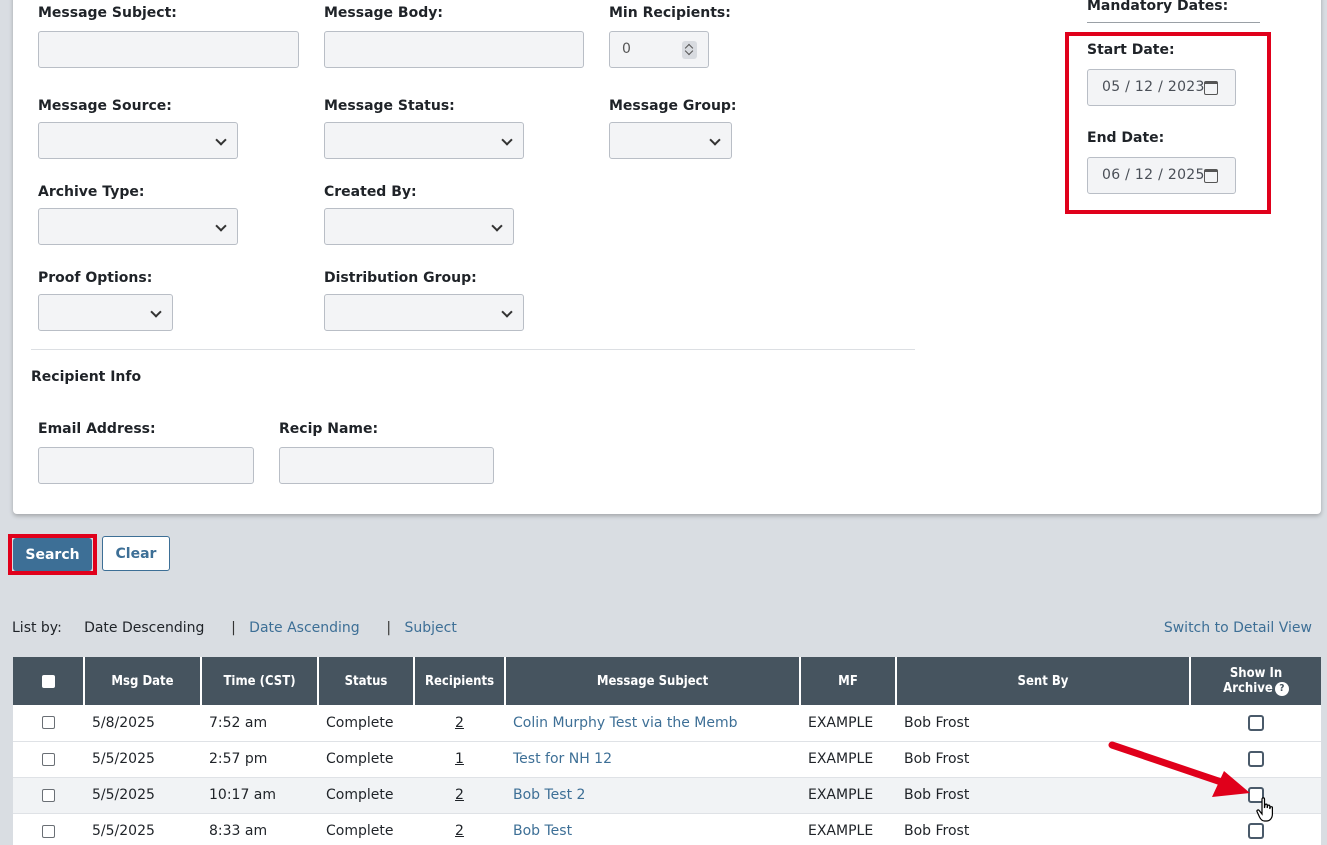 The height and width of the screenshot is (845, 1327). I want to click on archive-label: Archive, so click(1248, 688).